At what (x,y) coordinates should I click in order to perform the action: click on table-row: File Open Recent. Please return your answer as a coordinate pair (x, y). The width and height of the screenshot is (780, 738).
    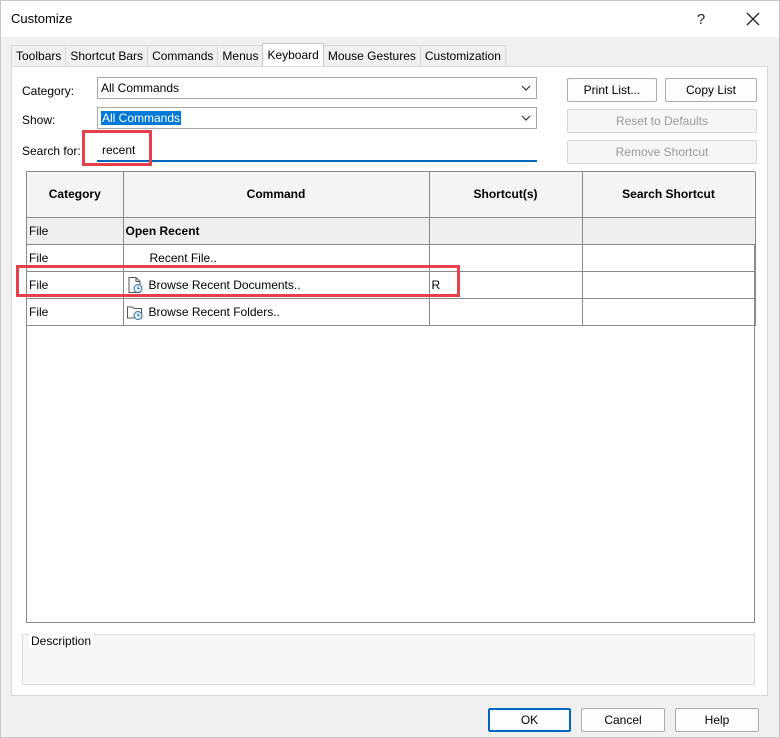
    Looking at the image, I should click on (391, 231).